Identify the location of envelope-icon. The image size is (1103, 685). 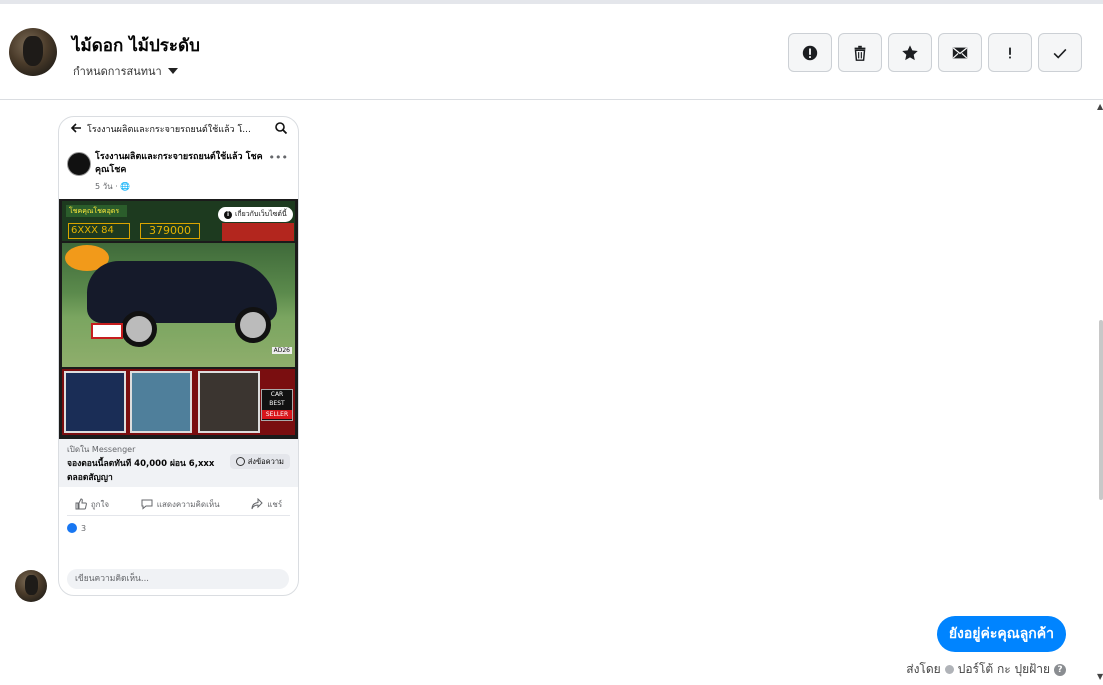
(960, 52).